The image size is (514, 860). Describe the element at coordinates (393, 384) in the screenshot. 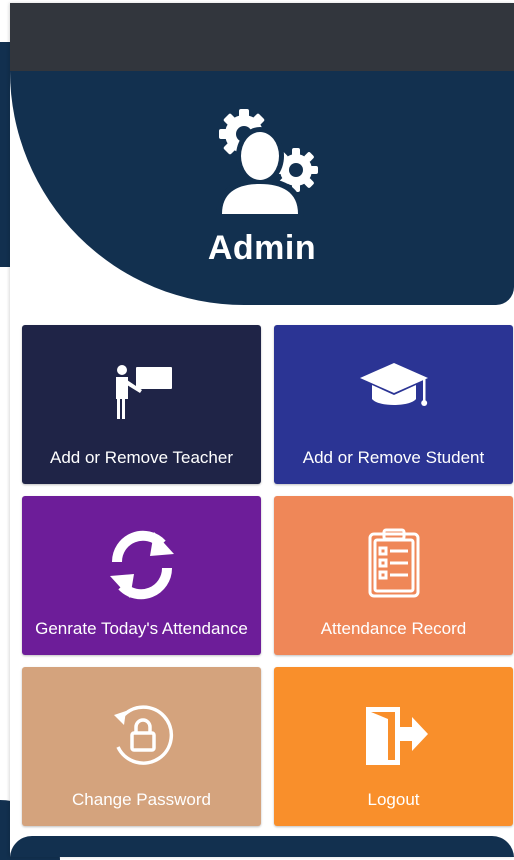

I see `graduation-cap-icon` at that location.